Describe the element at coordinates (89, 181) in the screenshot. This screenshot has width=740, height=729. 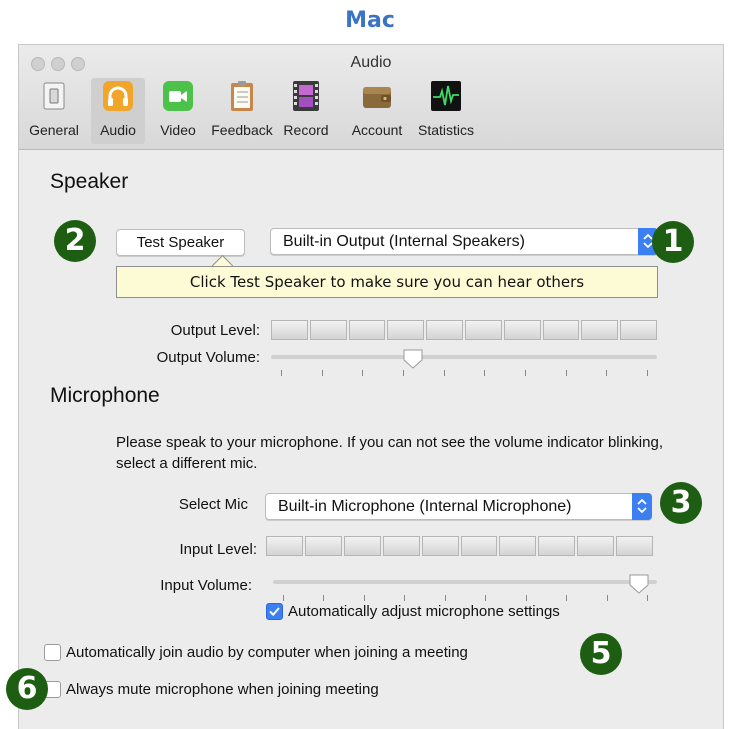
I see `speaker-heading: Speaker` at that location.